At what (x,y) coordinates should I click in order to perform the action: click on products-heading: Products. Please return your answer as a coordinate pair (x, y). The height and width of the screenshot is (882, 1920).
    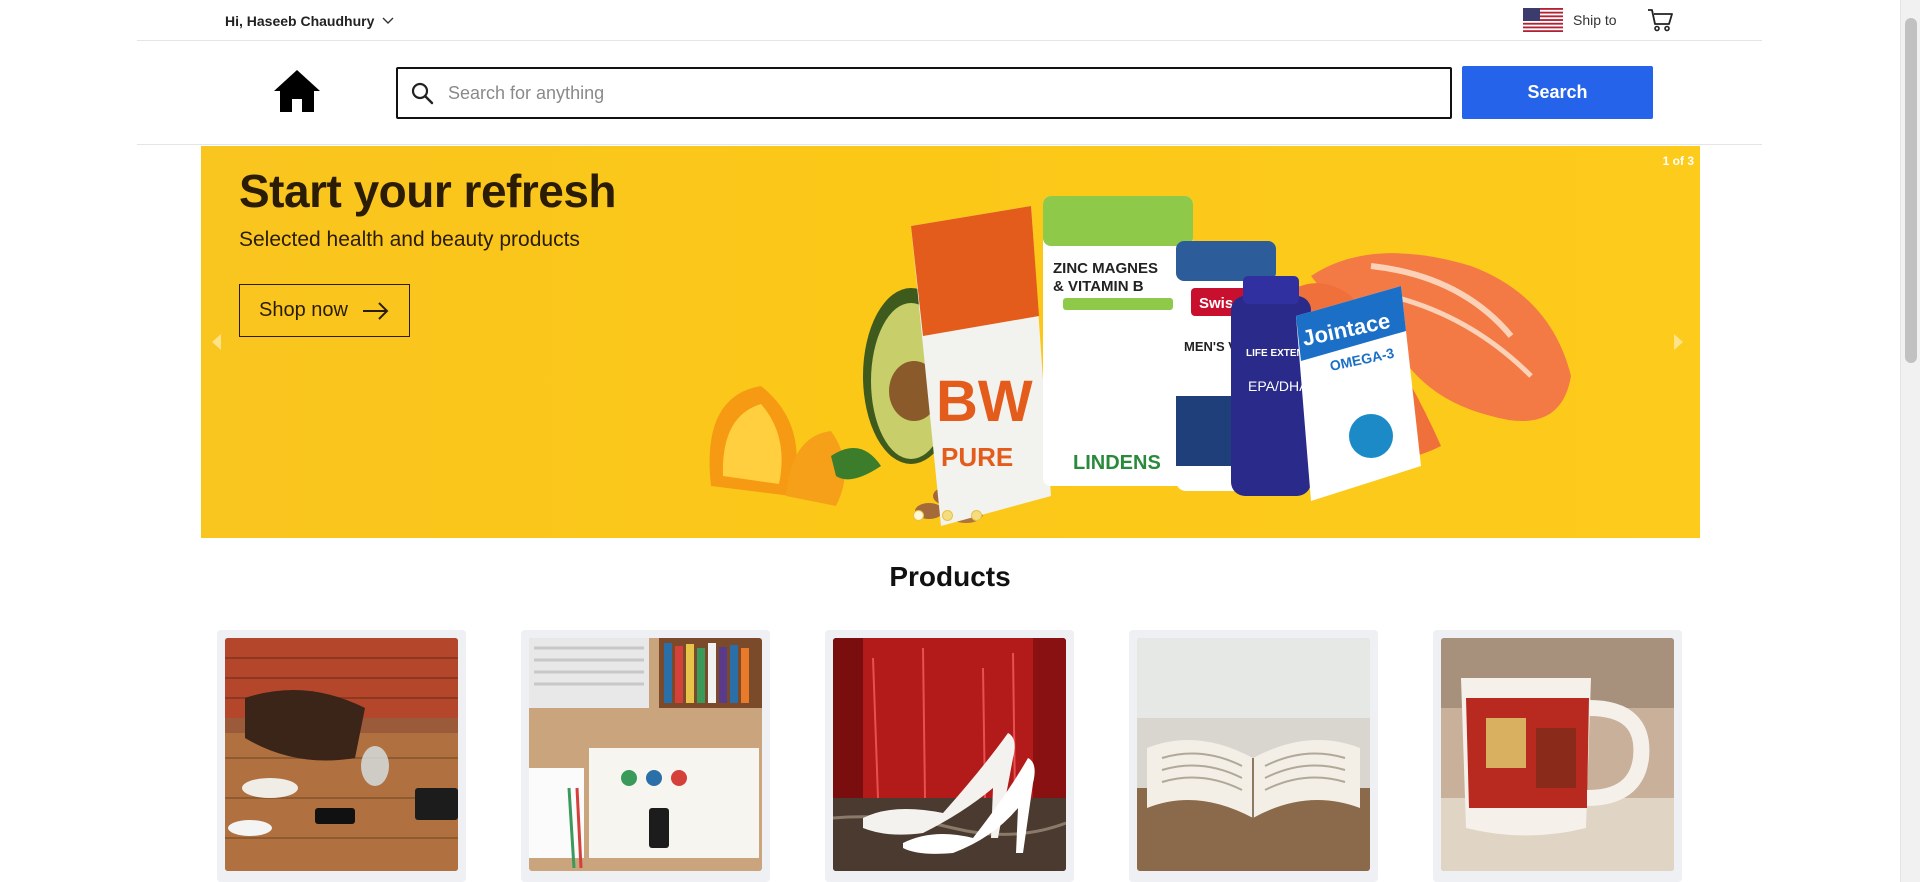
    Looking at the image, I should click on (950, 576).